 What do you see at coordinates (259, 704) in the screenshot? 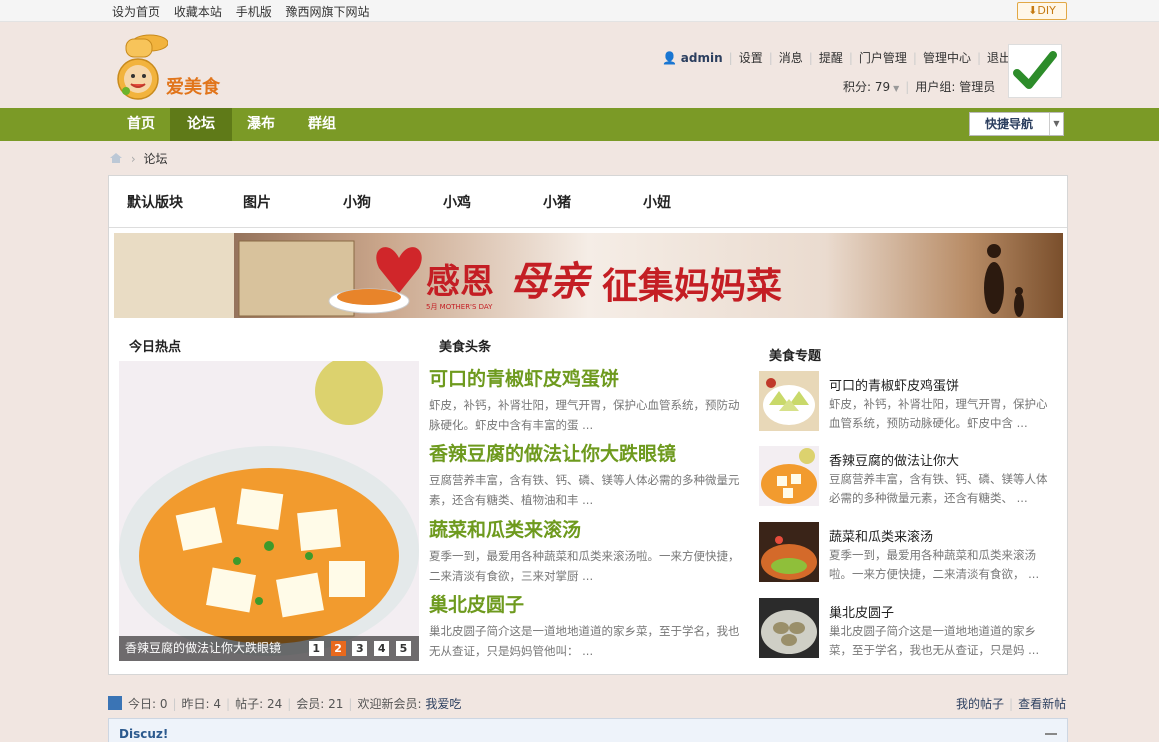
I see `stat-posts: 帖子: 24` at bounding box center [259, 704].